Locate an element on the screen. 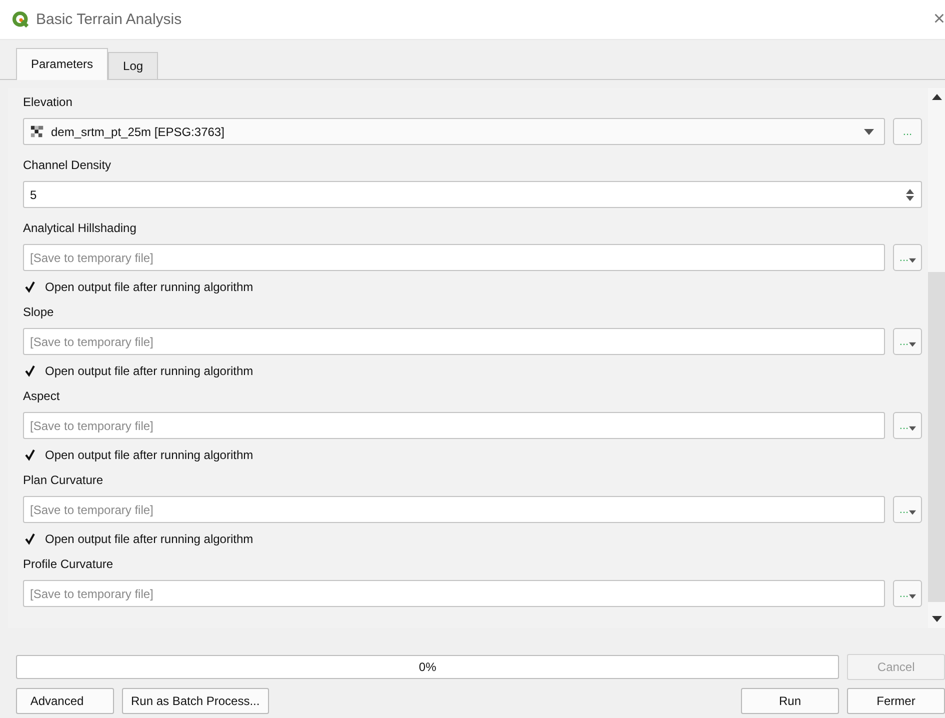 The height and width of the screenshot is (718, 945). action-button: Fermer is located at coordinates (896, 701).